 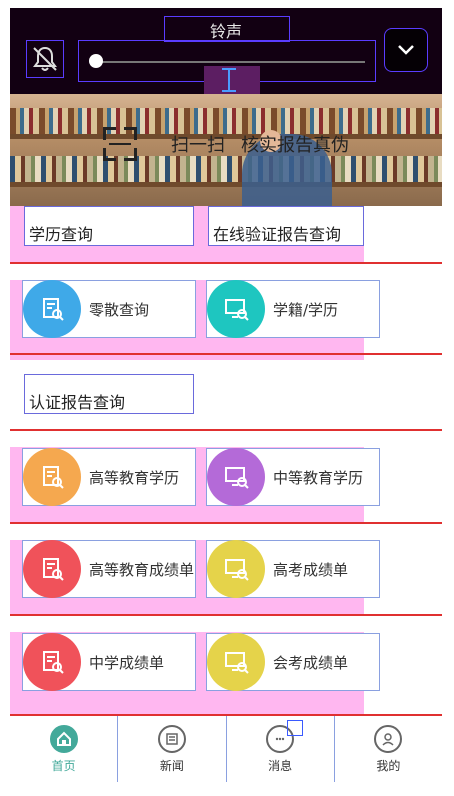 I want to click on scan-label: 扫一扫, so click(x=198, y=144).